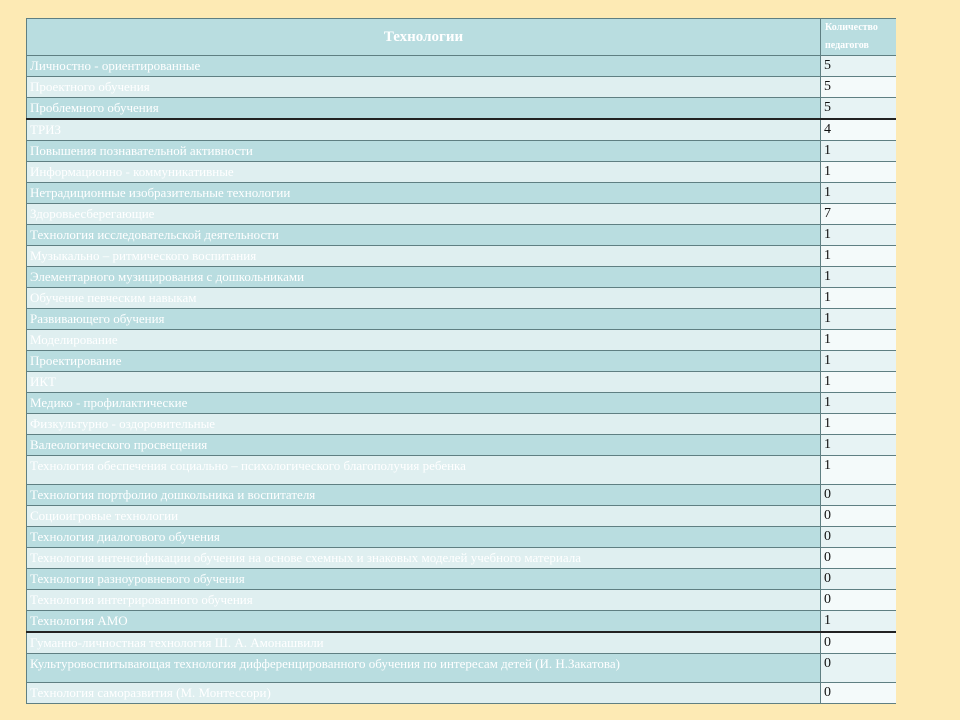 This screenshot has height=720, width=960. Describe the element at coordinates (423, 298) in the screenshot. I see `technology-name-cell: Обучение певческим навыкам` at that location.